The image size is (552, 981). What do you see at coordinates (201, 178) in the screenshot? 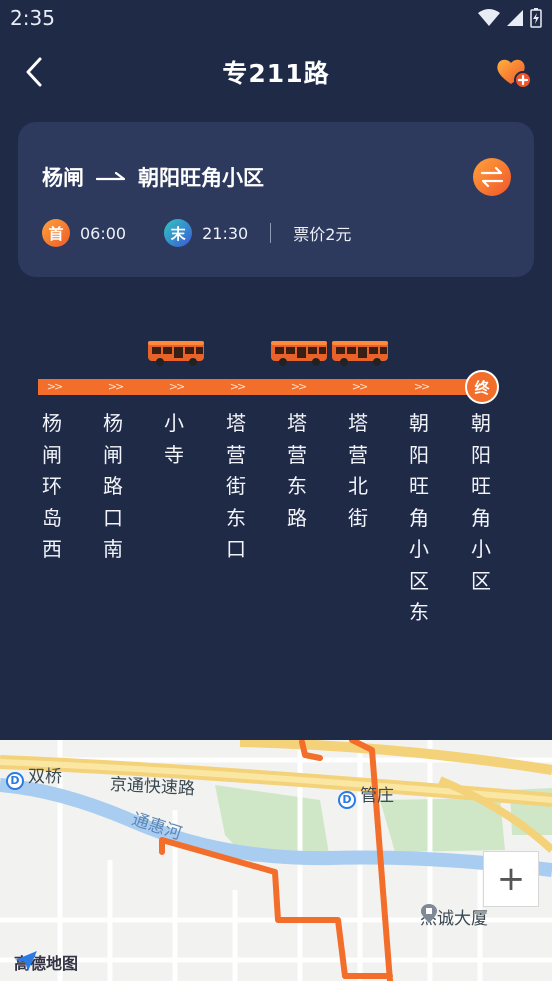
I see `route-destination: 朝阳旺角小区` at bounding box center [201, 178].